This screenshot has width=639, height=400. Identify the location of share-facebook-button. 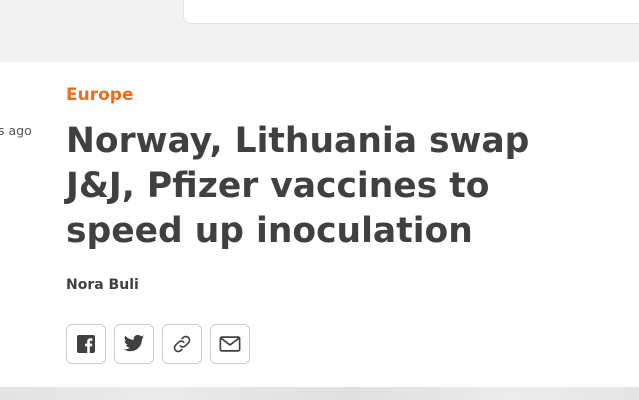
(86, 344).